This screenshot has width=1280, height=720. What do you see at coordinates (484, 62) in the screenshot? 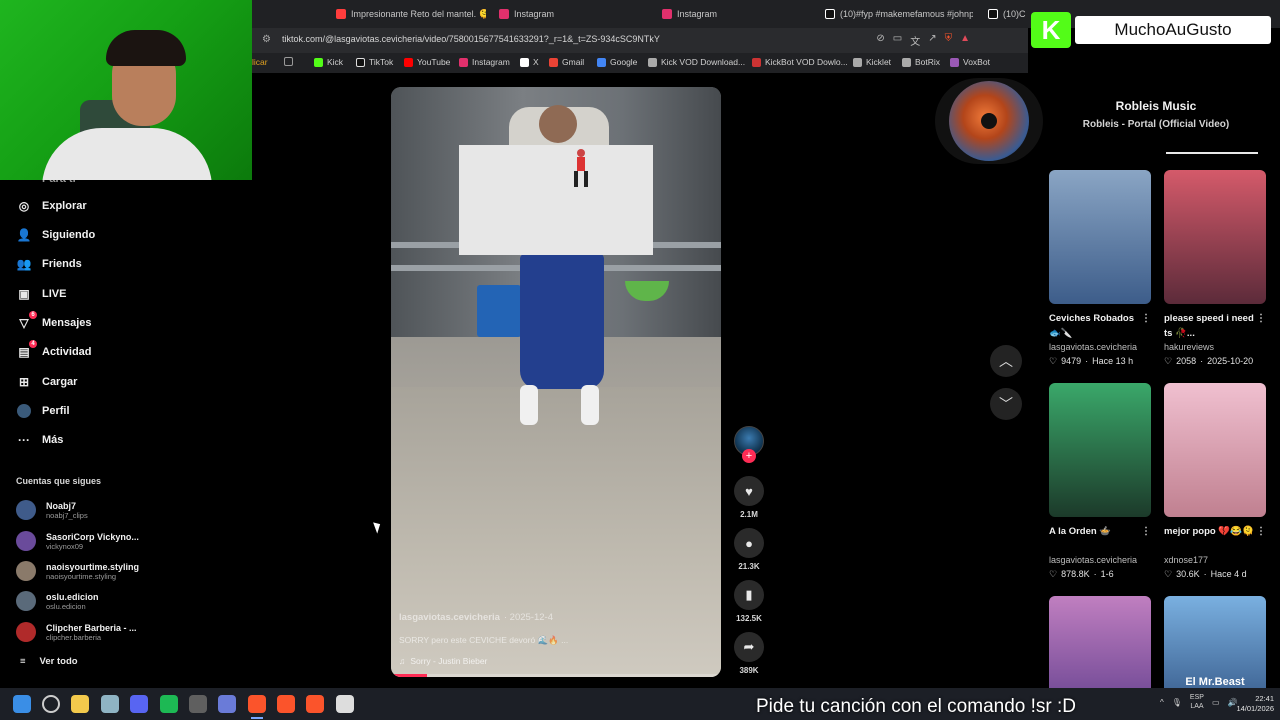
I see `bookmark-instagram: Instagram` at bounding box center [484, 62].